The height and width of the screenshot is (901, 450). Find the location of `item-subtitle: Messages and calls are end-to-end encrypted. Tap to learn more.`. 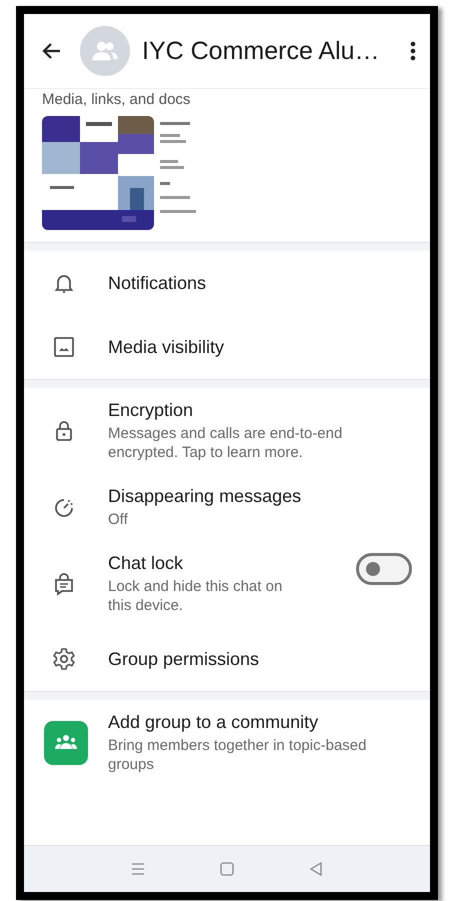

item-subtitle: Messages and calls are end-to-end encrypted. Tap to learn more. is located at coordinates (226, 443).